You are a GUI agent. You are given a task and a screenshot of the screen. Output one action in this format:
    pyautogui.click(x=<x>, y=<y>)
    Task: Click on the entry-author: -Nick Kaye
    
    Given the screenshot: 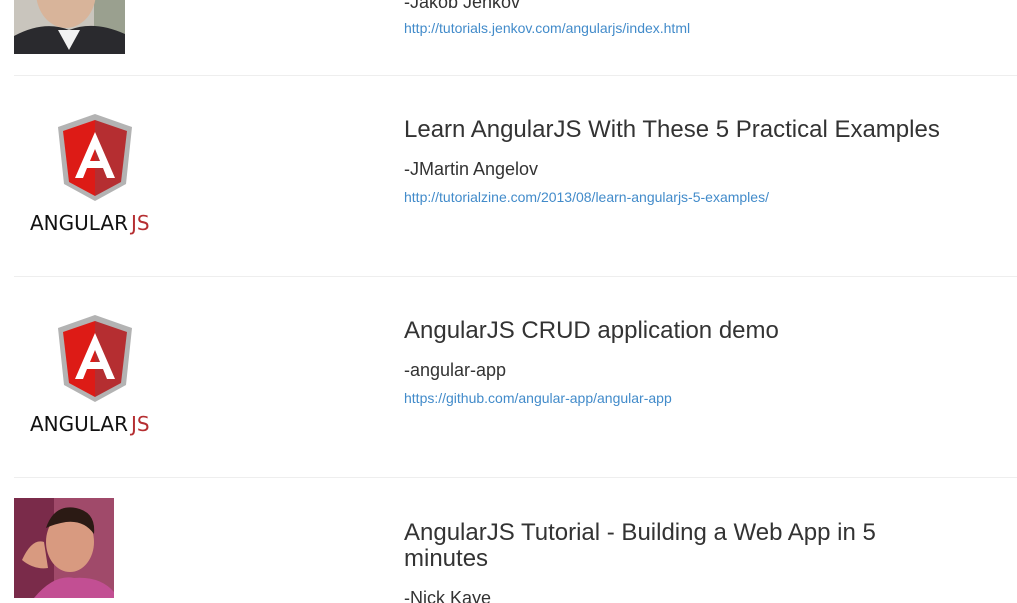 What is the action you would take?
    pyautogui.click(x=448, y=595)
    